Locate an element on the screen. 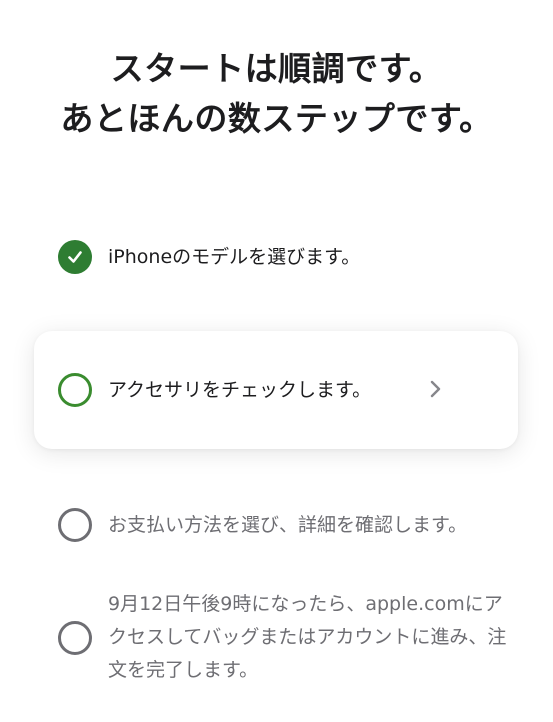 The width and height of the screenshot is (553, 722). step-label: アクセサリをチェックします。 is located at coordinates (240, 390).